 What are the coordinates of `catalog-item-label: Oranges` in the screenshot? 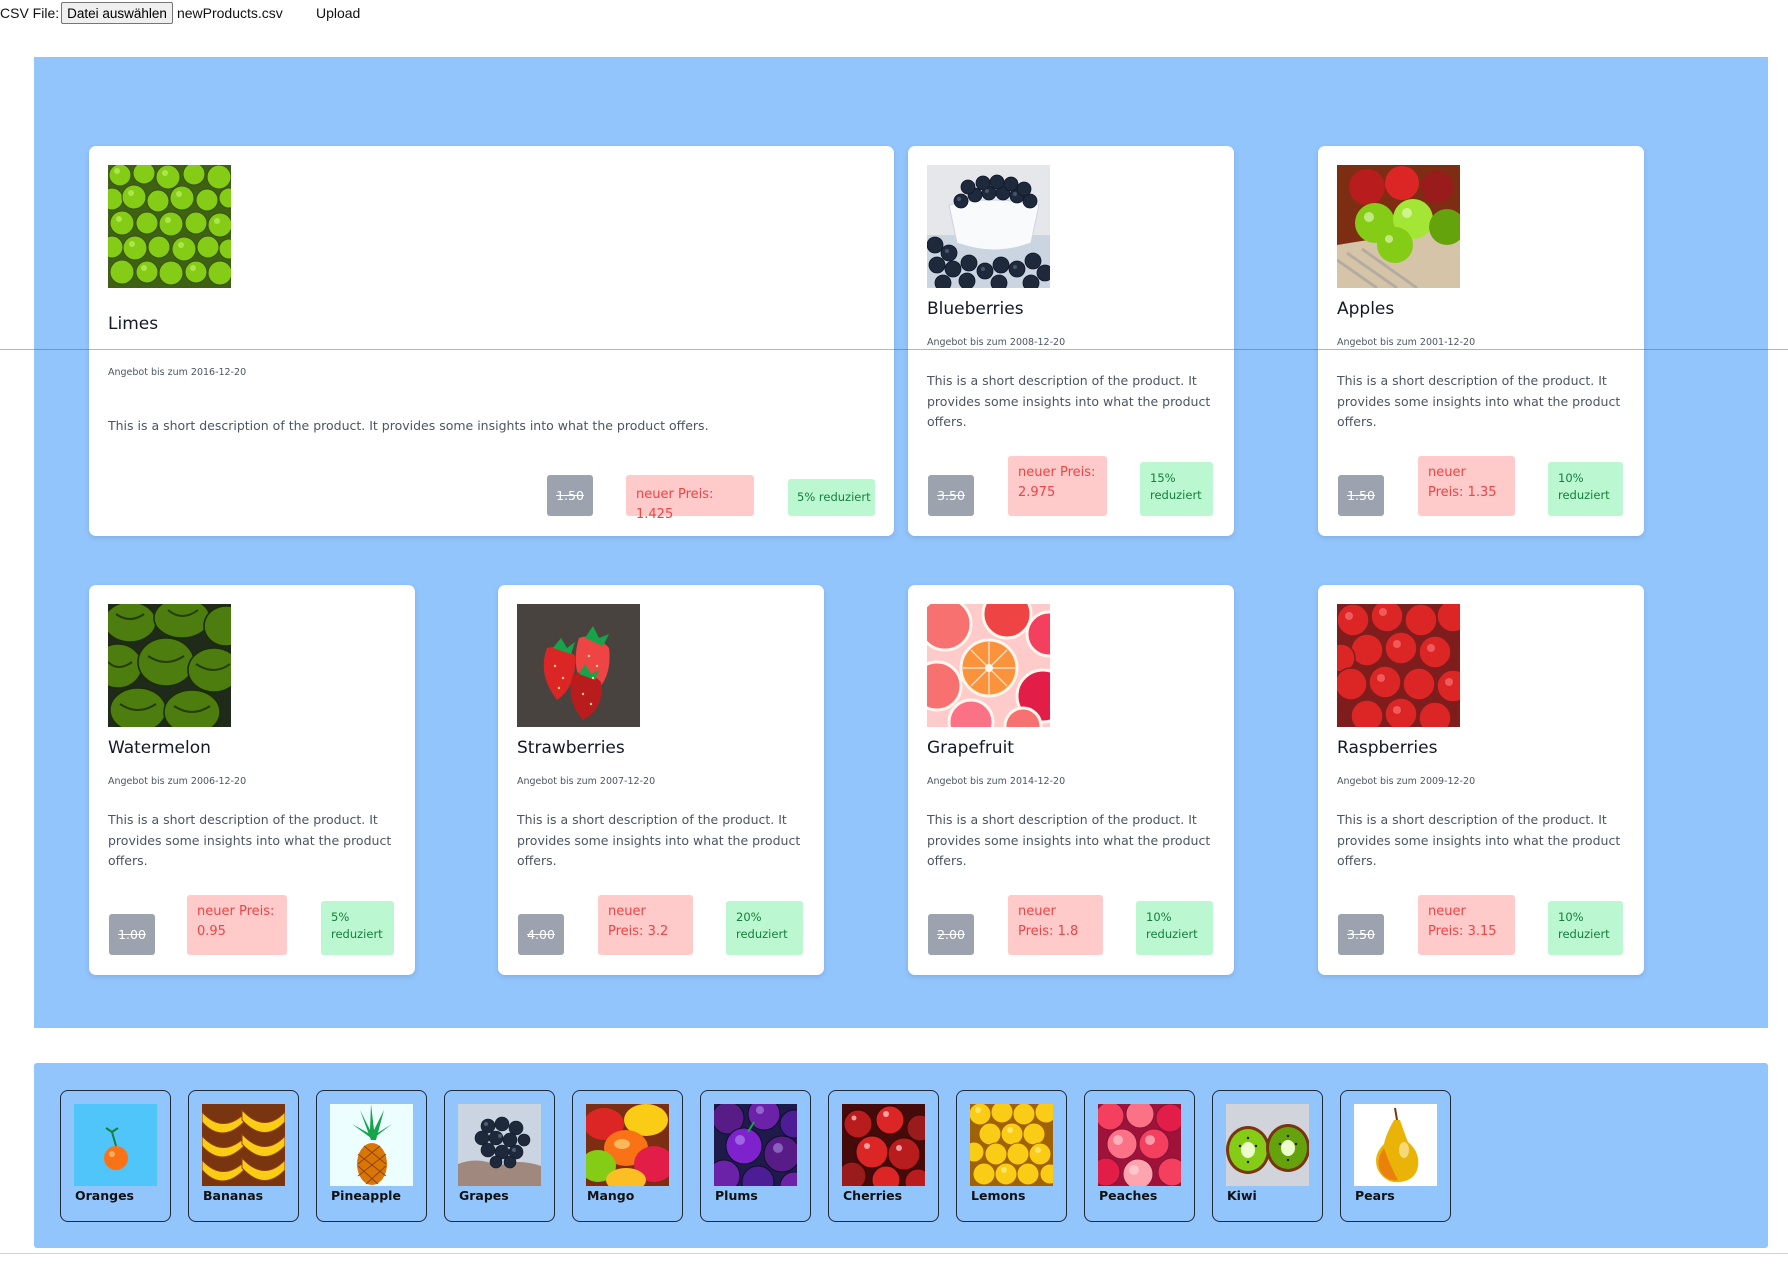 It's located at (104, 1195).